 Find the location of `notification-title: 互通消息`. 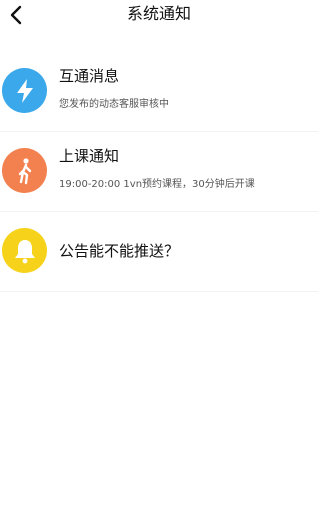

notification-title: 互通消息 is located at coordinates (89, 76).